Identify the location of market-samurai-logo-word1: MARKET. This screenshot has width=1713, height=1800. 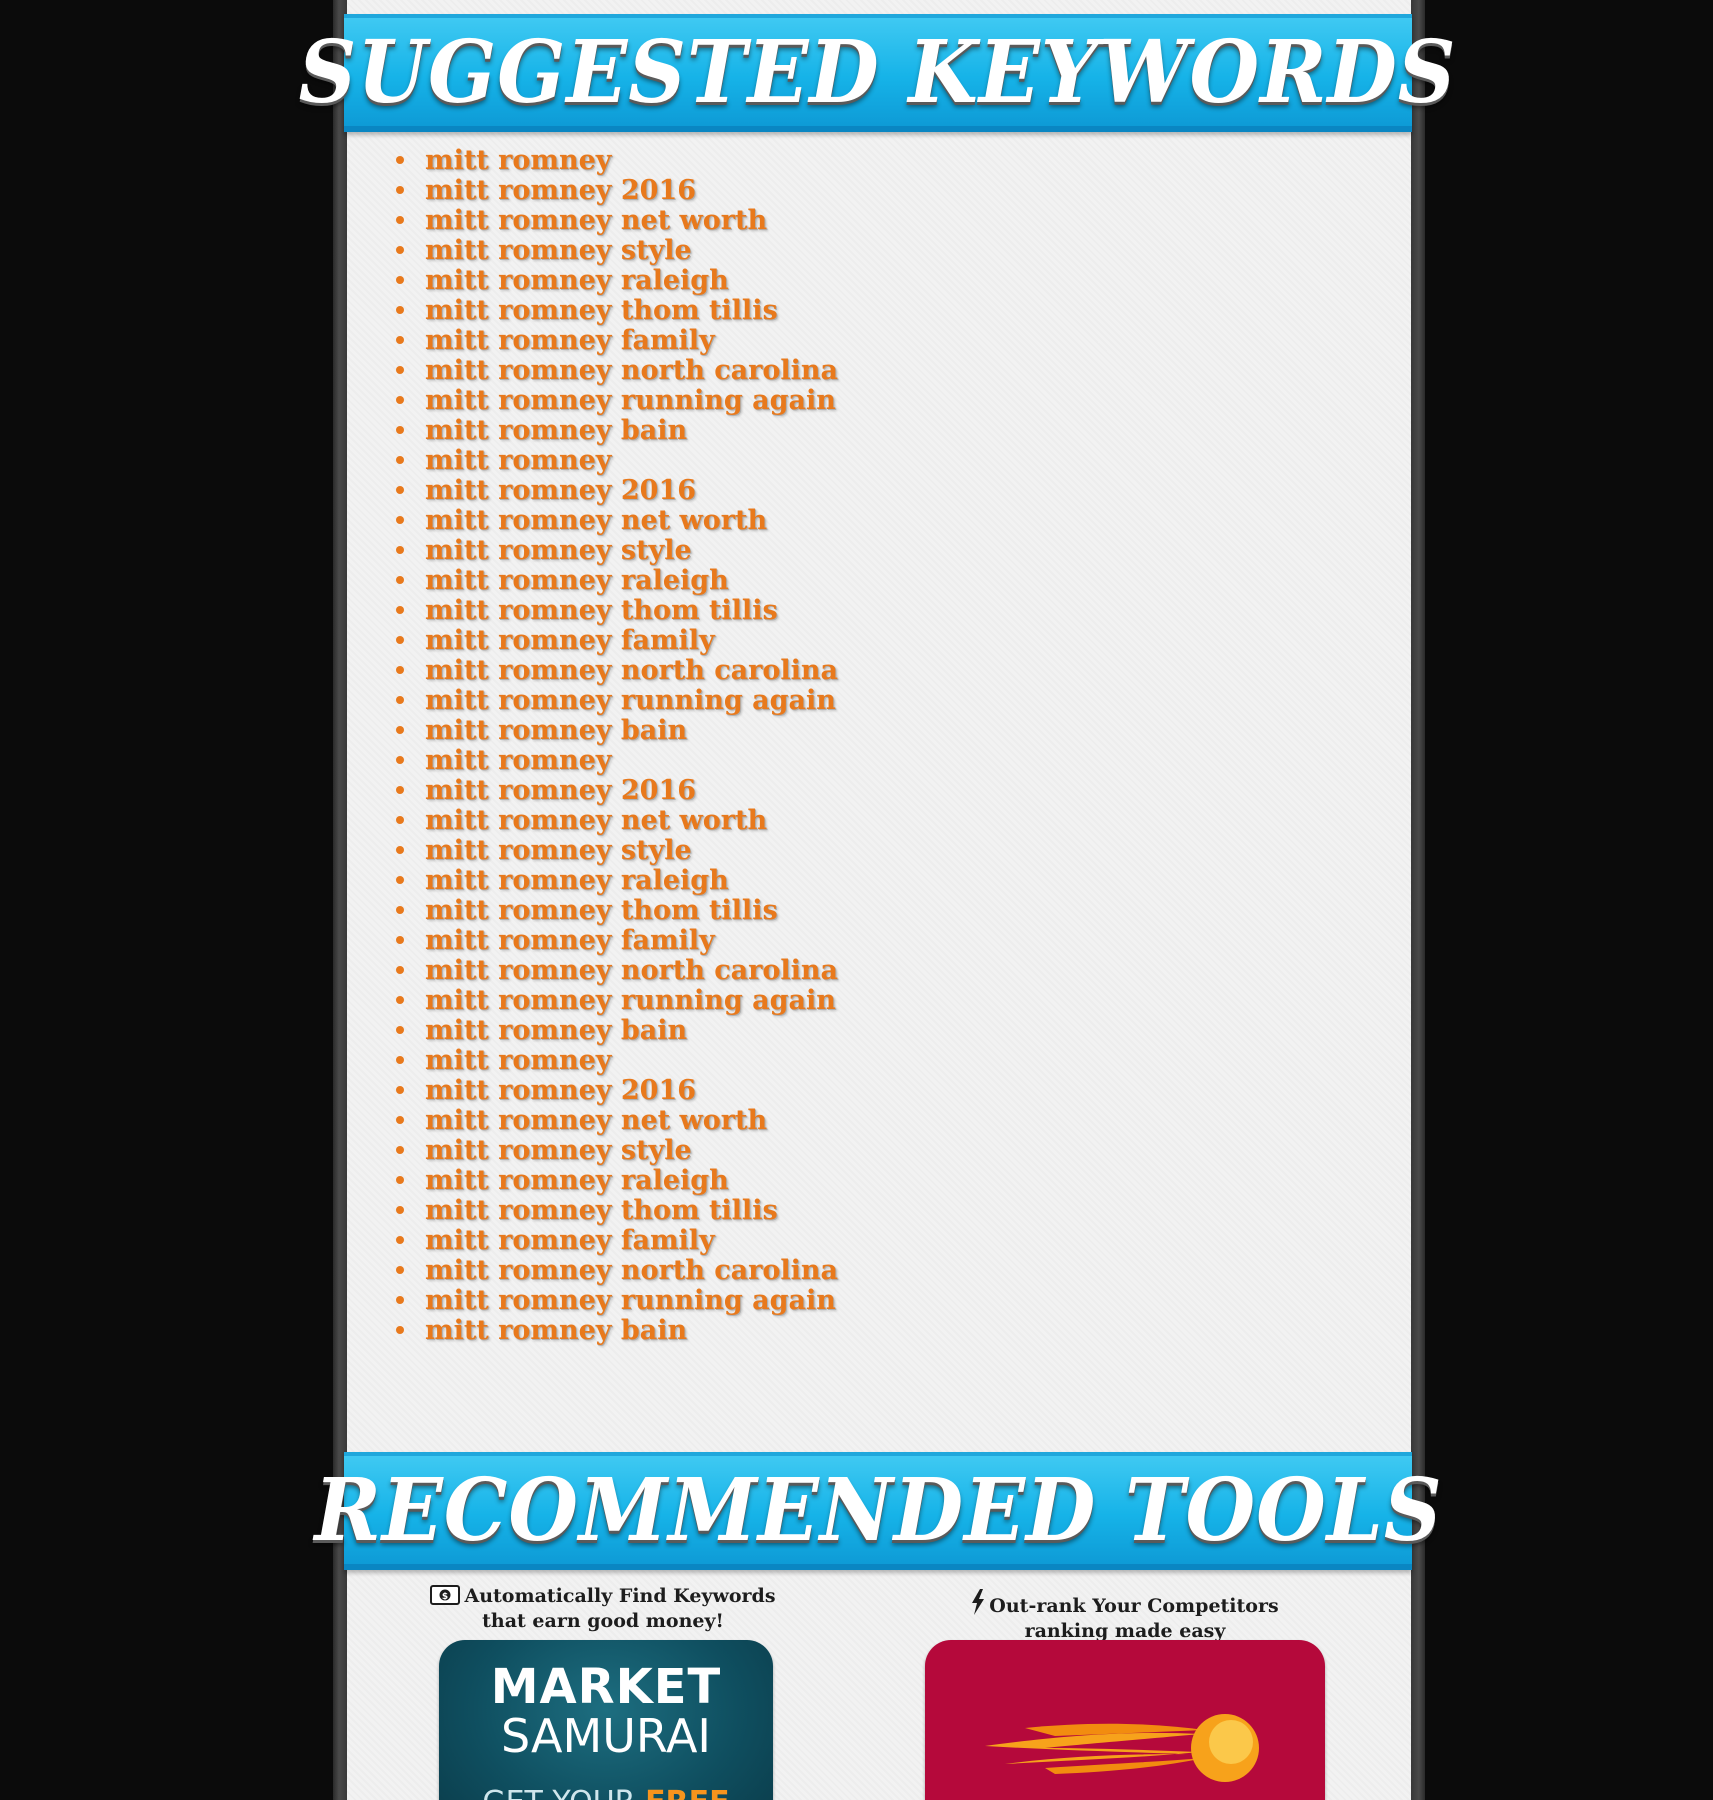
(606, 1687).